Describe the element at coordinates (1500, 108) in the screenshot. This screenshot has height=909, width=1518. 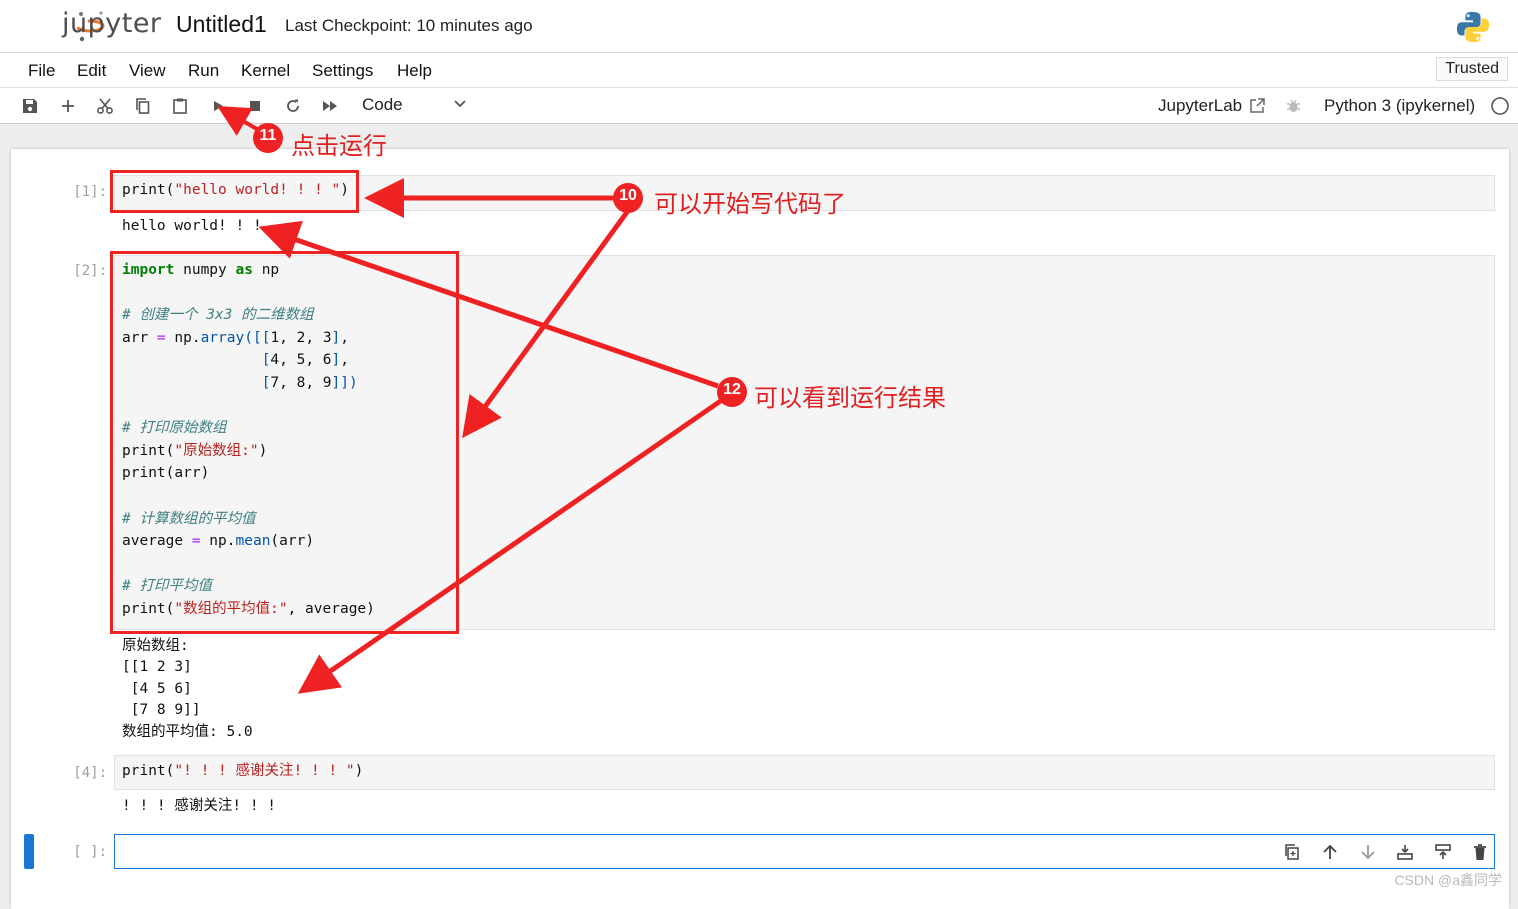
I see `kernel-status-idle-icon` at that location.